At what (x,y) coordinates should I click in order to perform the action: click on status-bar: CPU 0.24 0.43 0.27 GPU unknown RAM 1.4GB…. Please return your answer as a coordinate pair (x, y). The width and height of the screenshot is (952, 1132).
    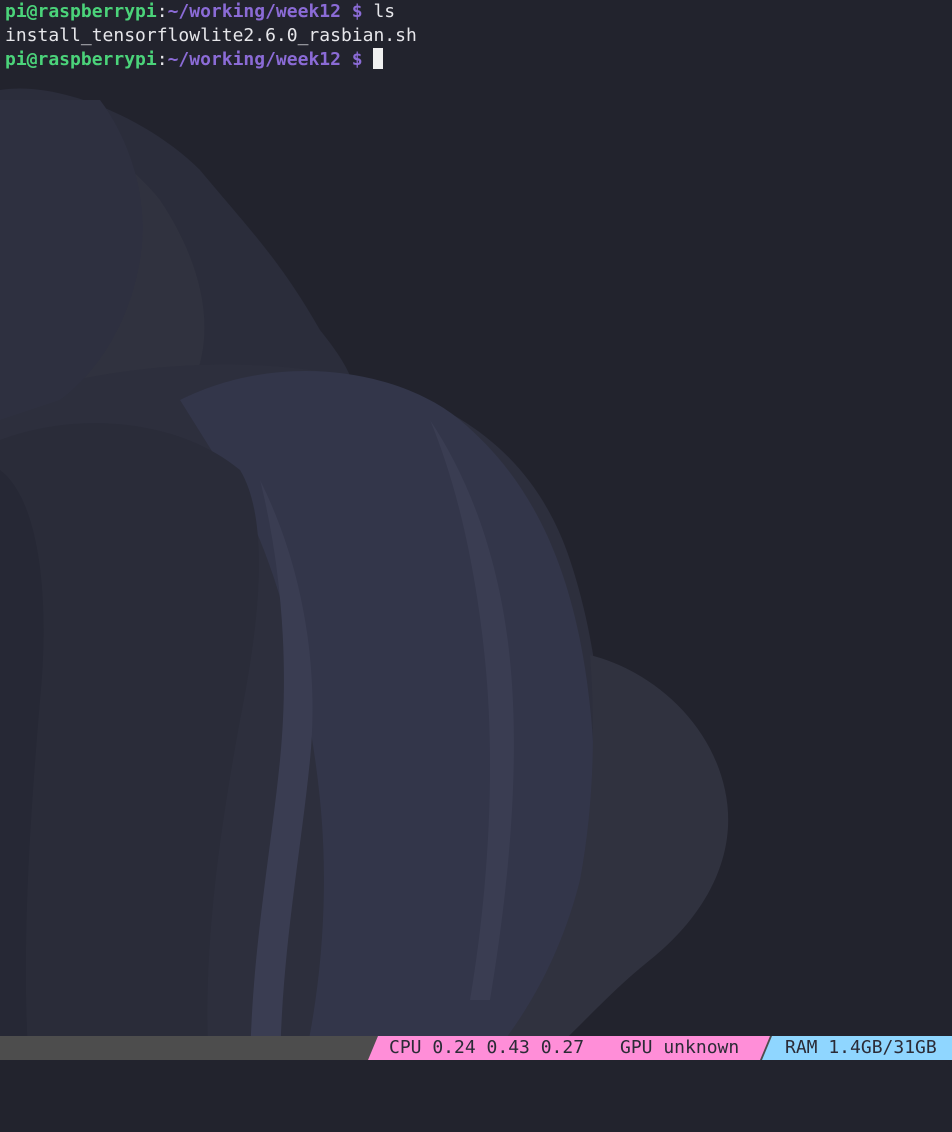
    Looking at the image, I should click on (476, 1048).